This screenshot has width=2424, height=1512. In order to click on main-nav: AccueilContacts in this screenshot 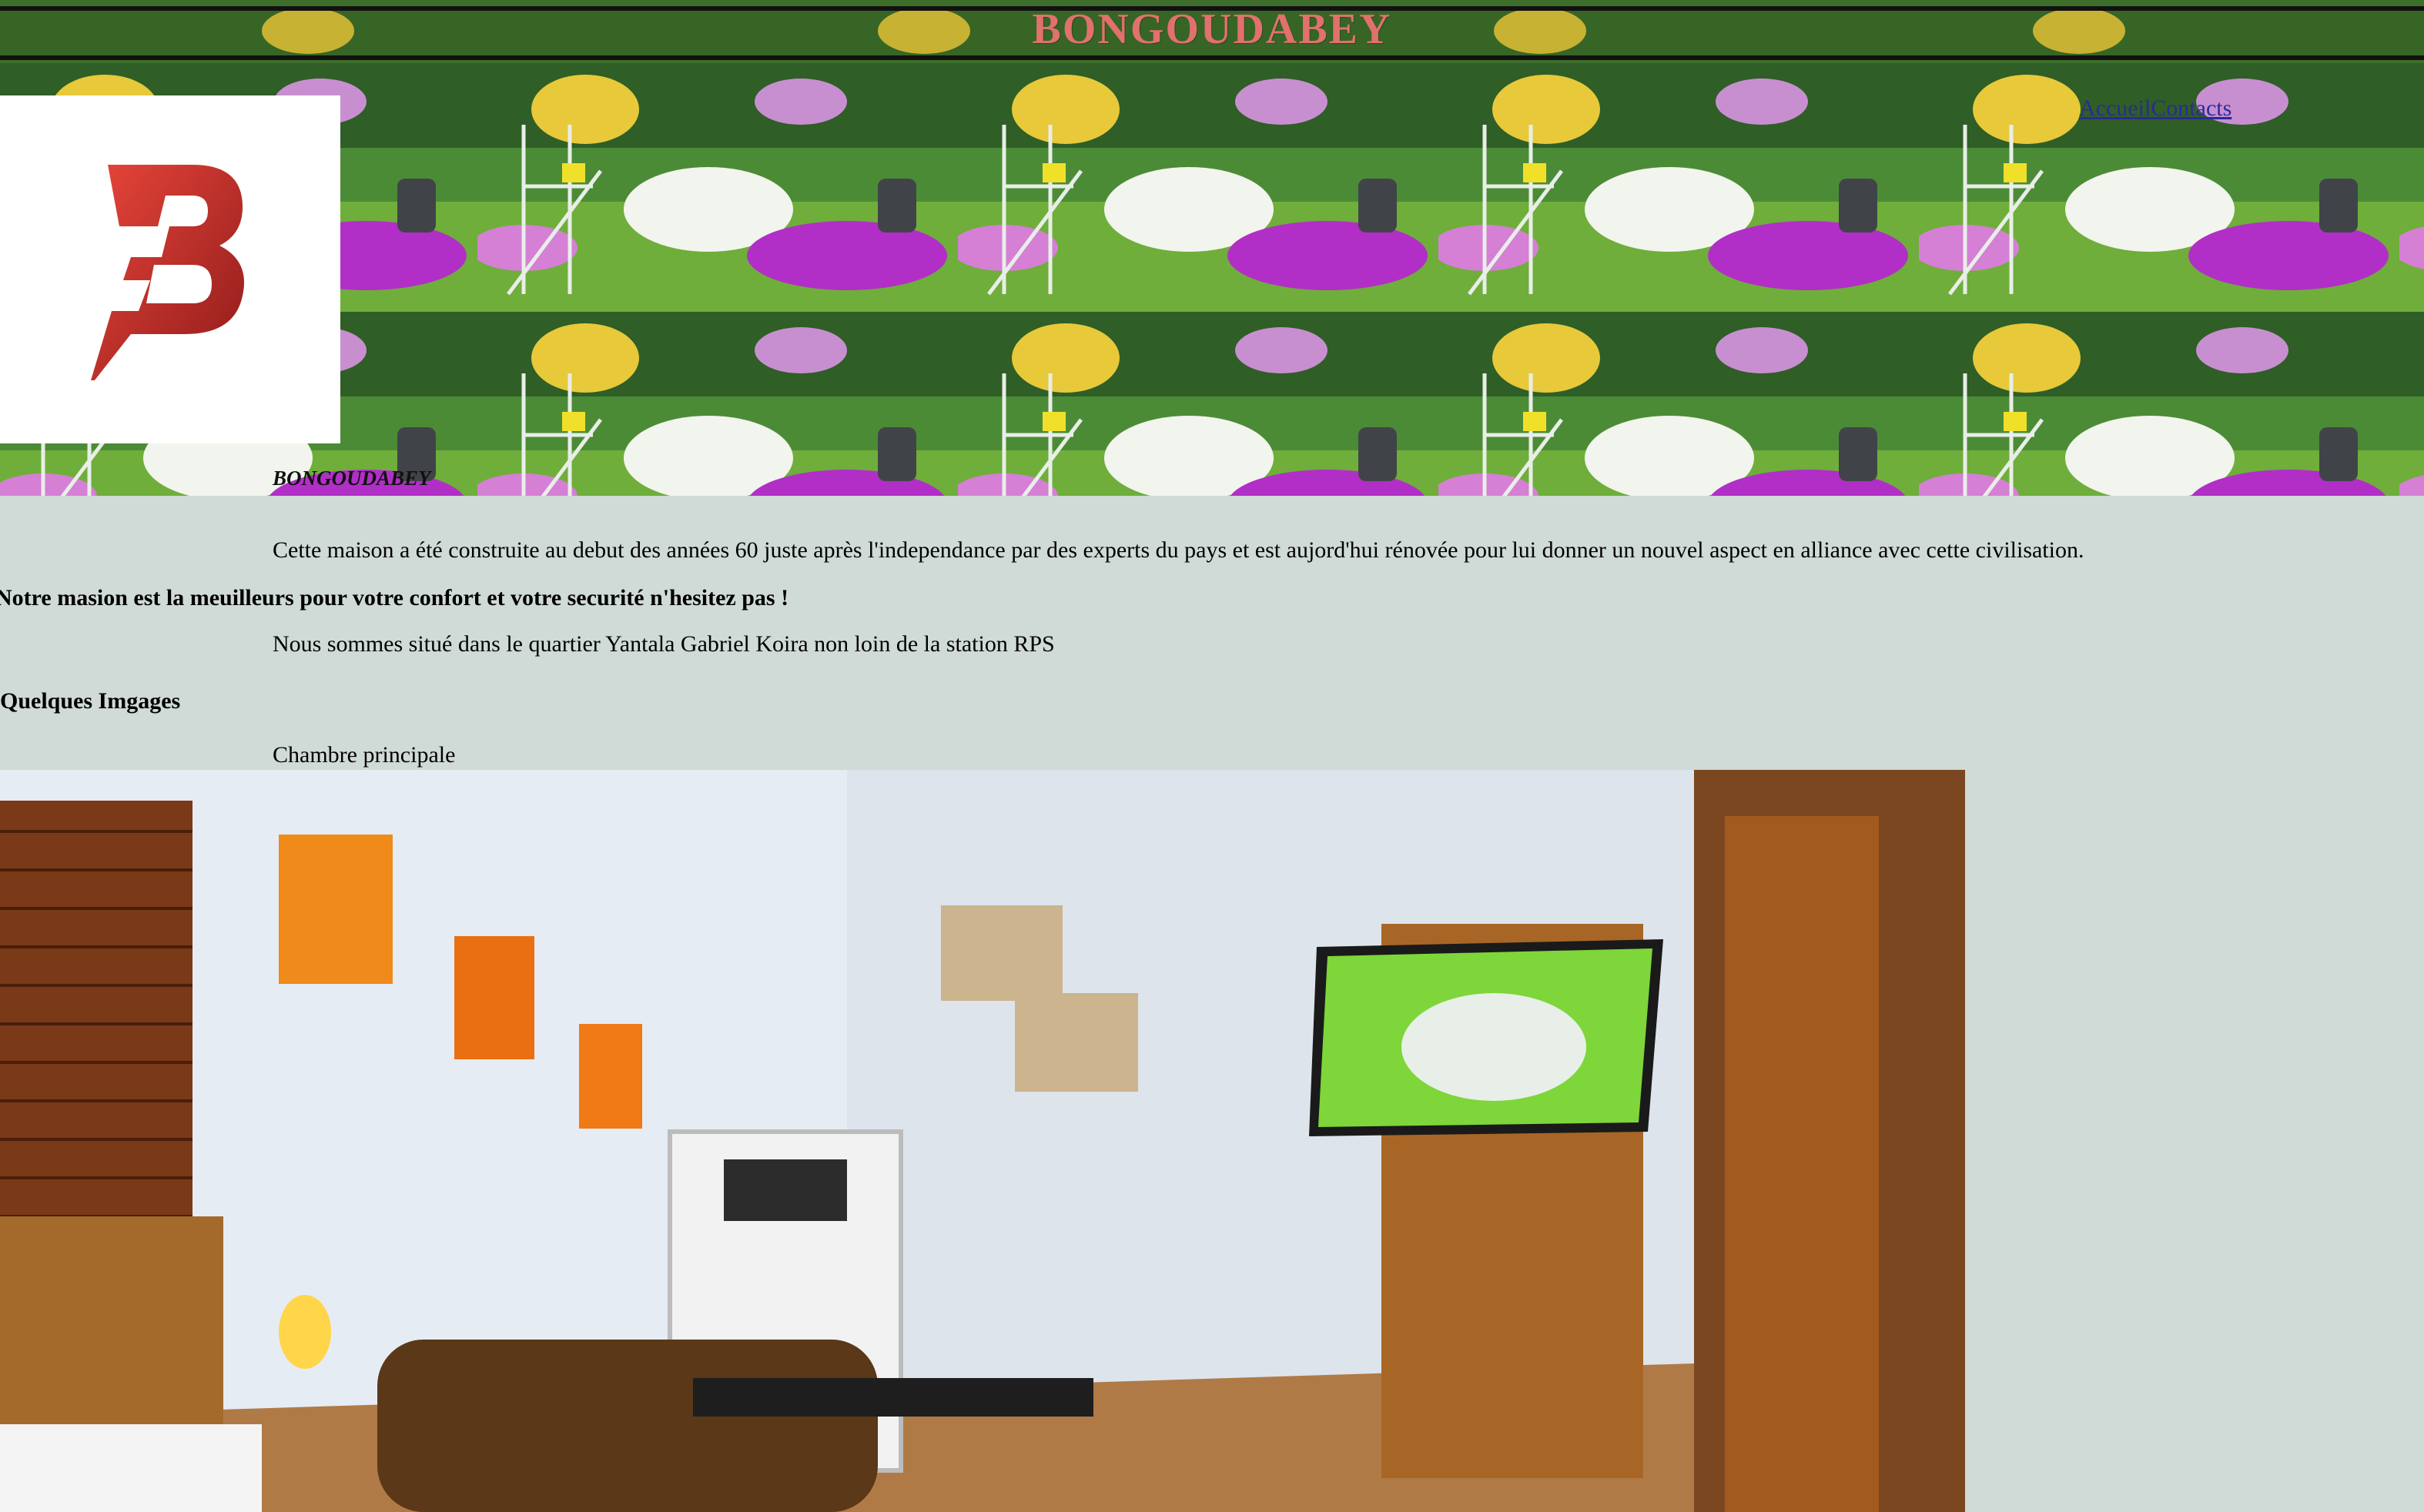, I will do `click(2155, 108)`.